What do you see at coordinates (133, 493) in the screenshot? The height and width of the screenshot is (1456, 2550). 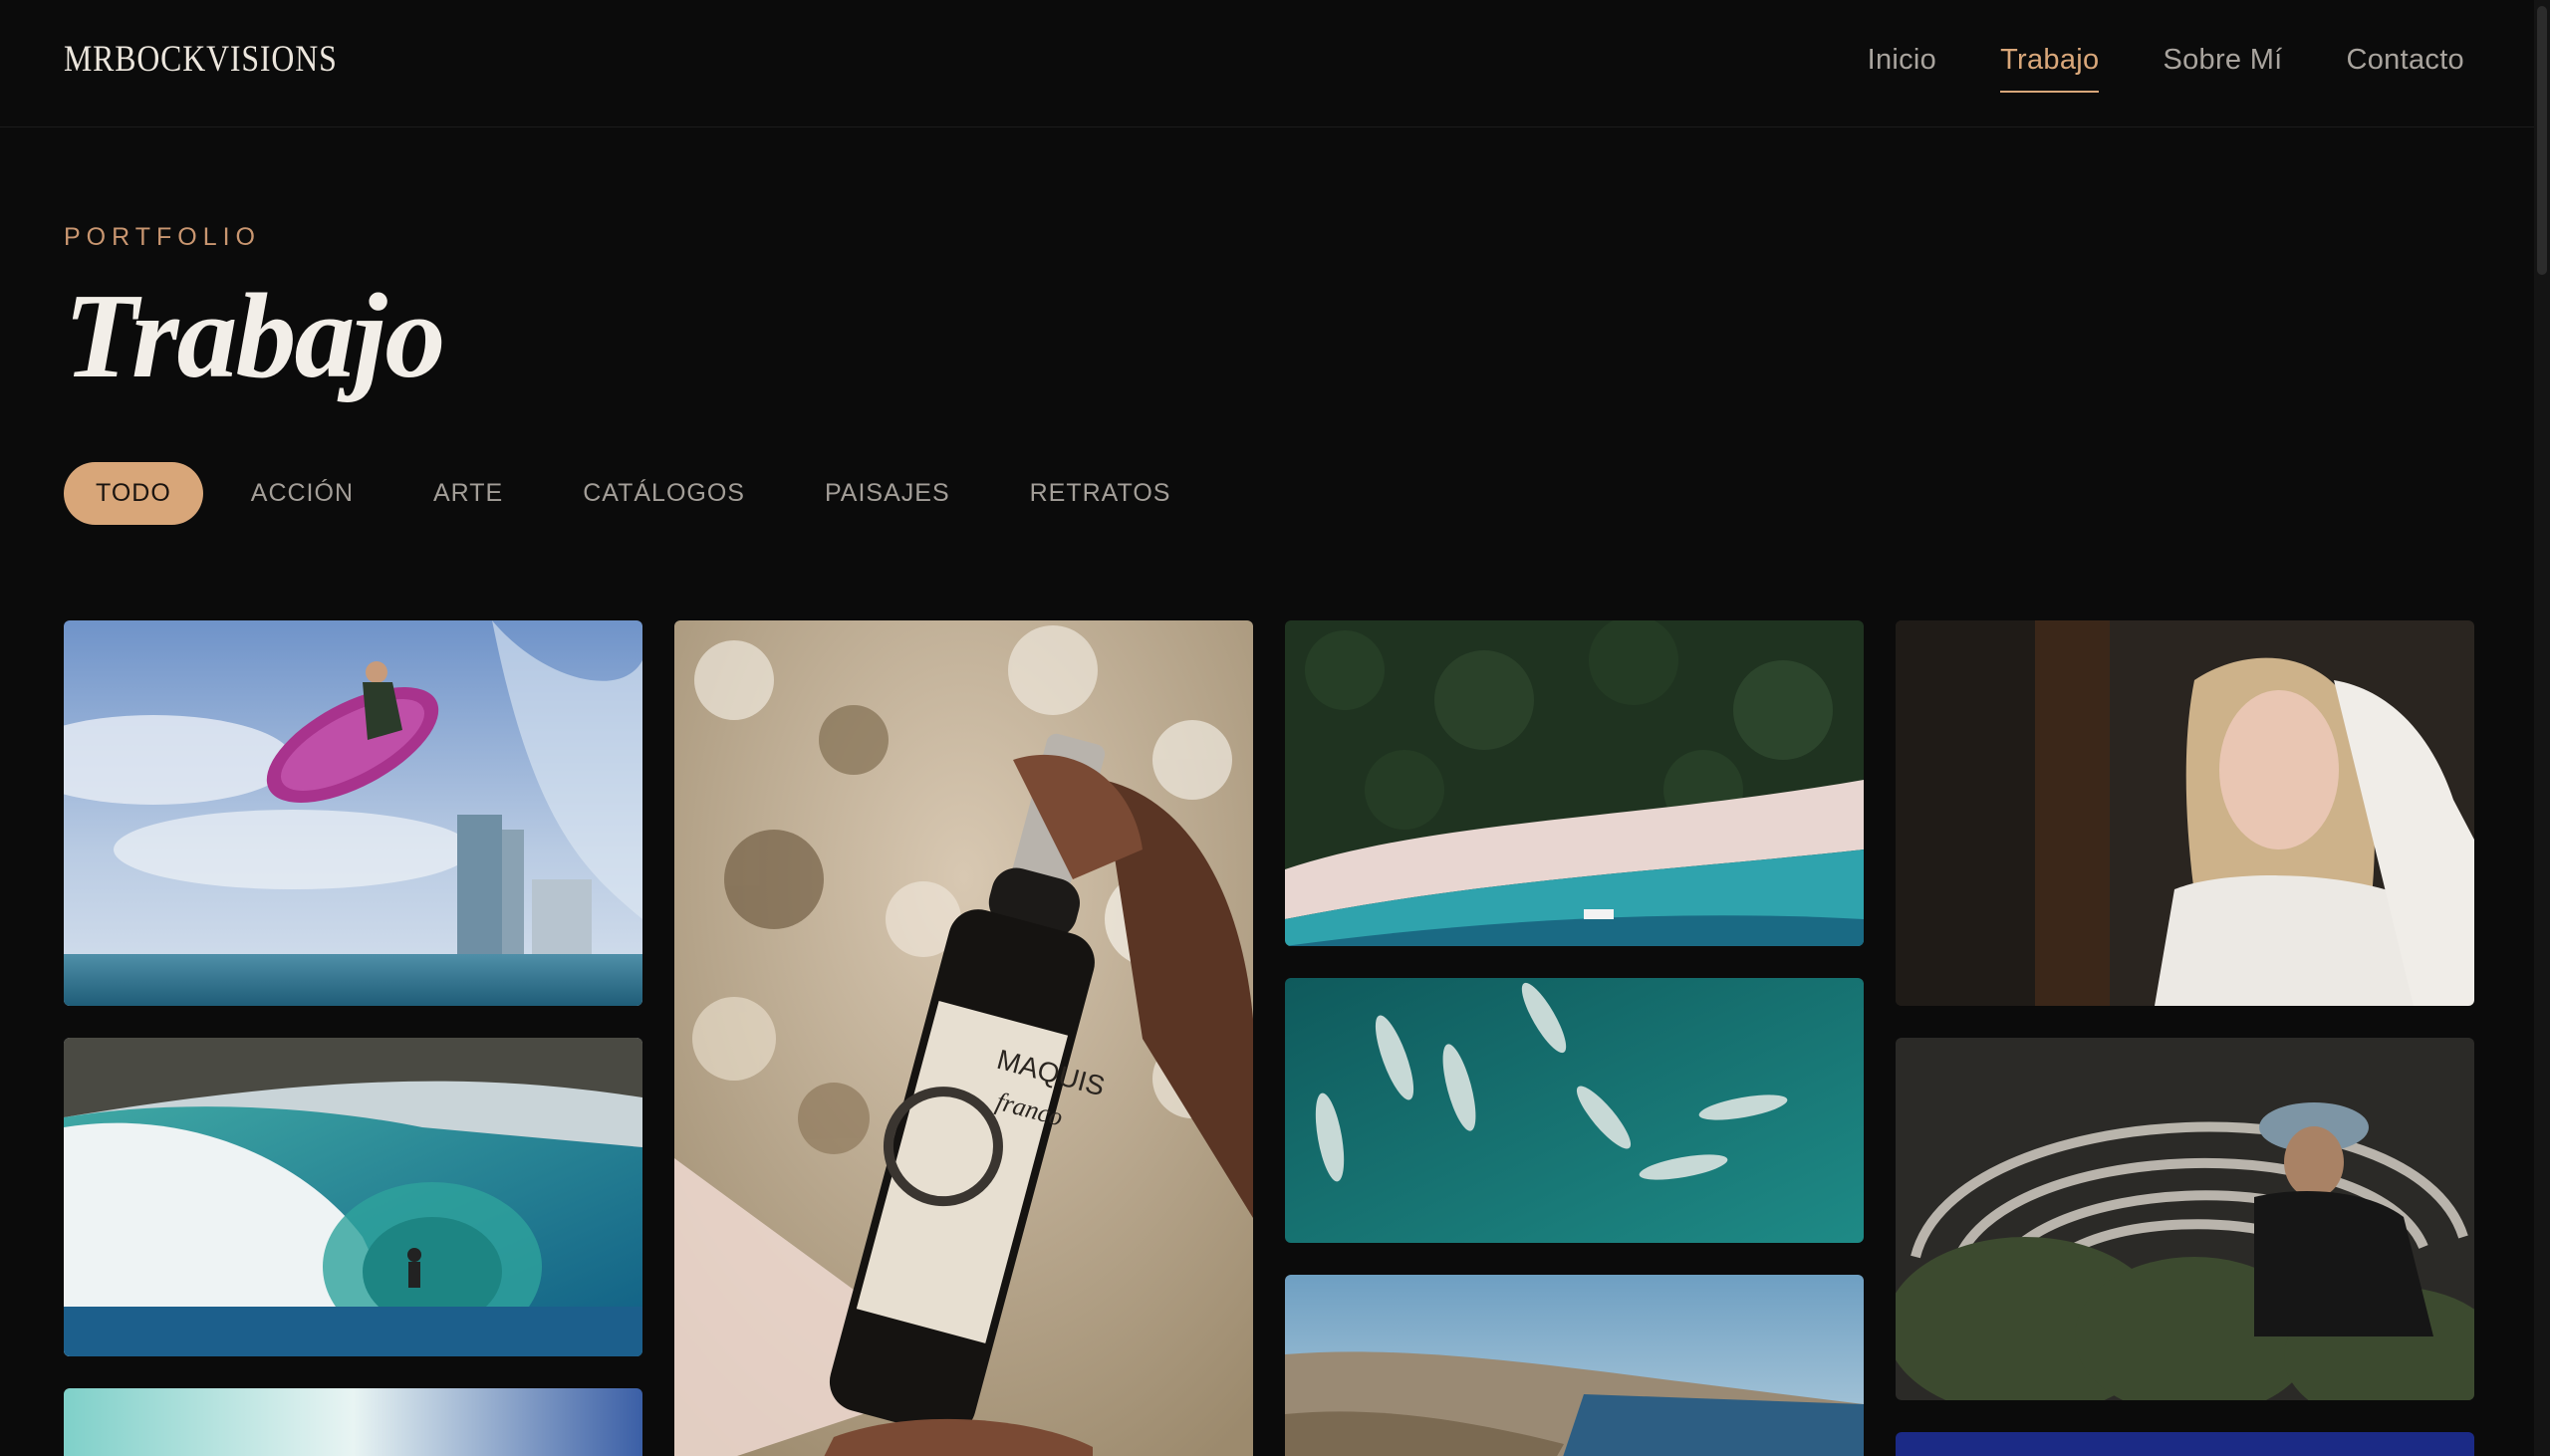 I see `filter-todo: TODO` at bounding box center [133, 493].